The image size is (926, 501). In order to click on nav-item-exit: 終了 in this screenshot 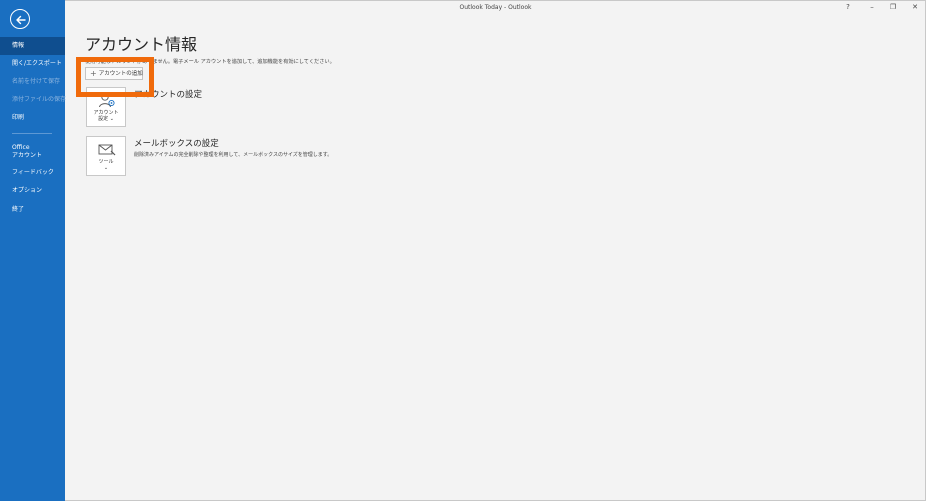, I will do `click(32, 210)`.